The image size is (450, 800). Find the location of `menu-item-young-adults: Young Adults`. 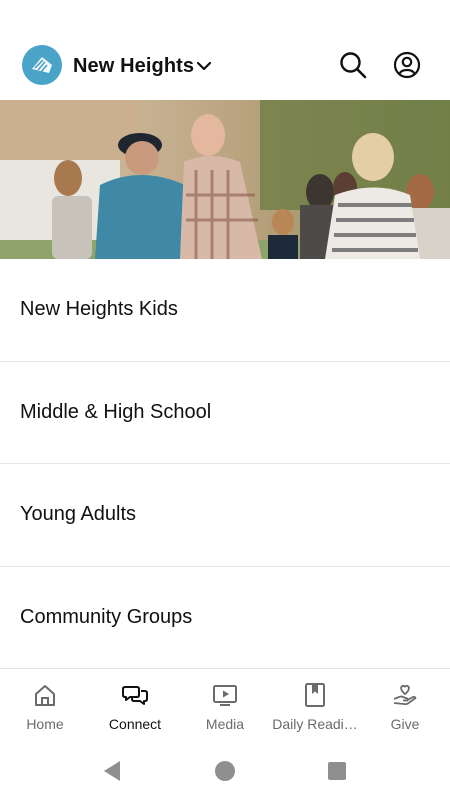

menu-item-young-adults: Young Adults is located at coordinates (225, 515).